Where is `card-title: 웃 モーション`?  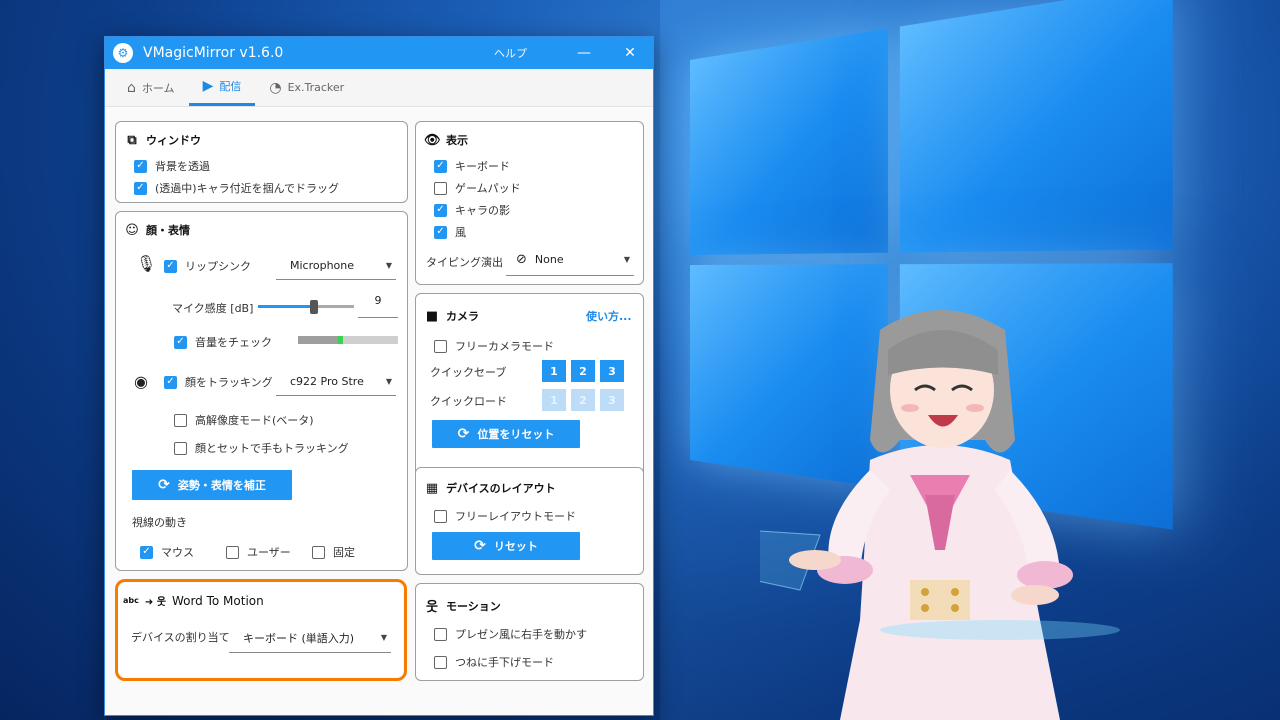
card-title: 웃 モーション is located at coordinates (462, 605).